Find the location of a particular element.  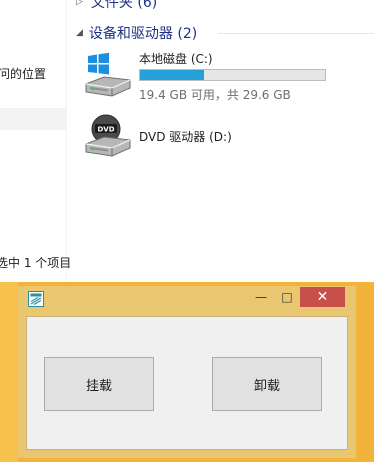

folders-section-header: ▷ 文件夹 (6) is located at coordinates (116, 5).